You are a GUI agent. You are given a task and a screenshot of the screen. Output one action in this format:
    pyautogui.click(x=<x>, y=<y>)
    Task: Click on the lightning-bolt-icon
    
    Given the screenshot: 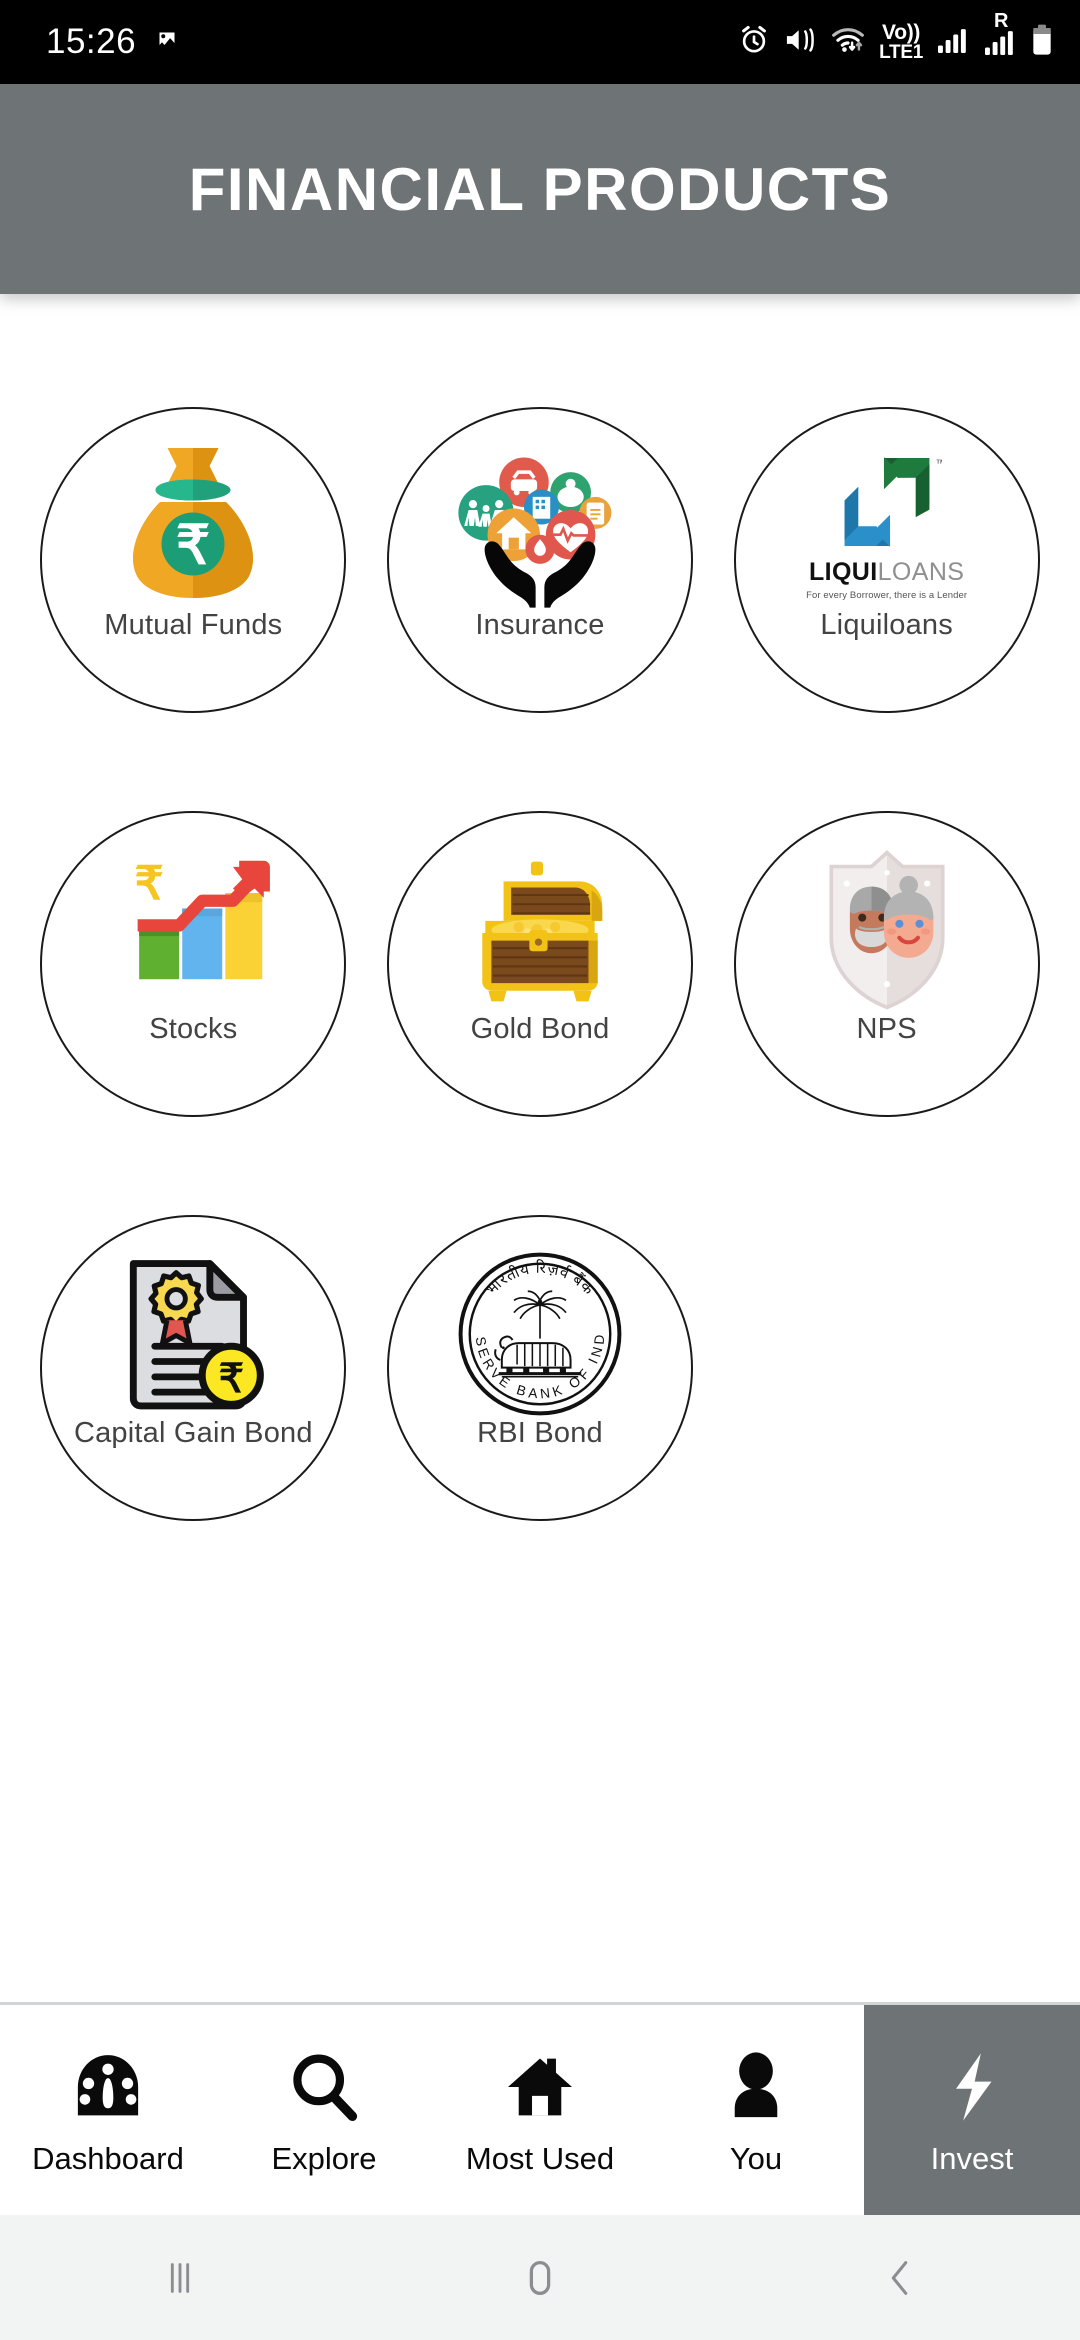 What is the action you would take?
    pyautogui.click(x=972, y=2087)
    